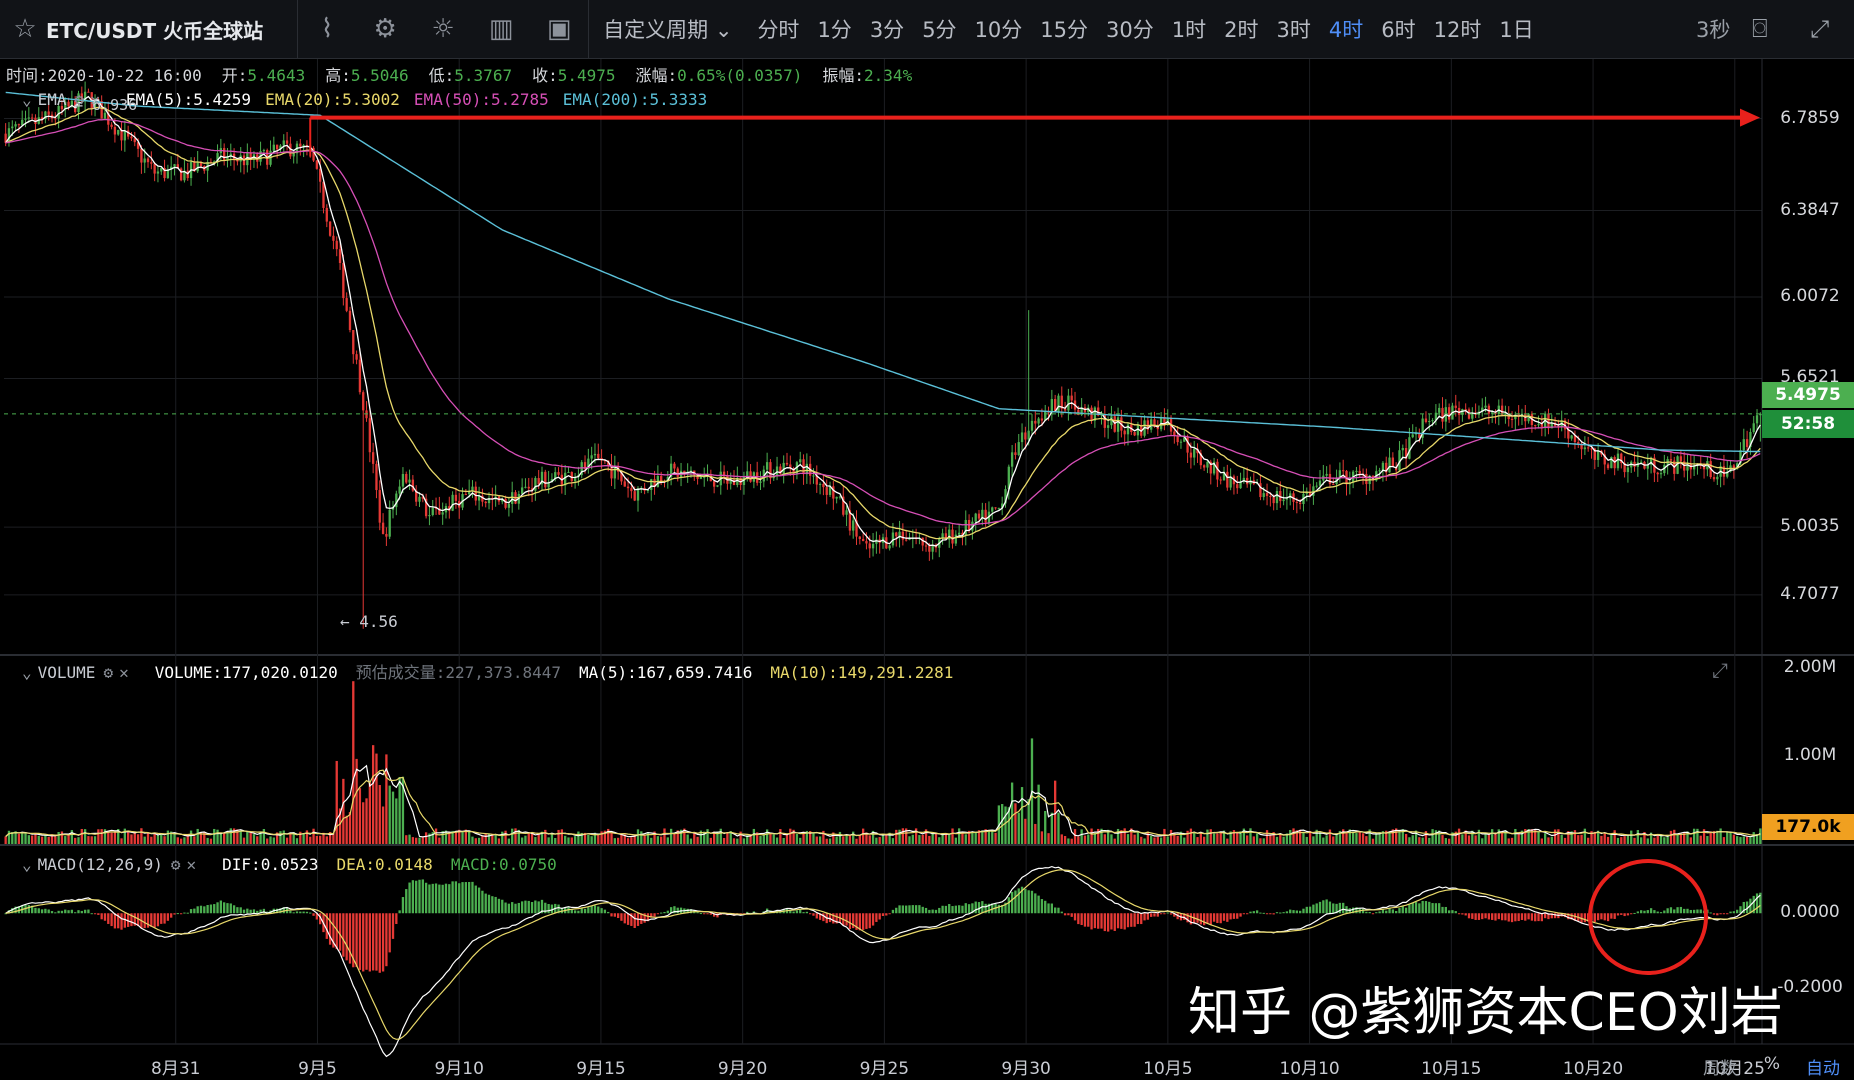 Image resolution: width=1854 pixels, height=1080 pixels. What do you see at coordinates (1819, 29) in the screenshot?
I see `fullscreen-icon: ⤢` at bounding box center [1819, 29].